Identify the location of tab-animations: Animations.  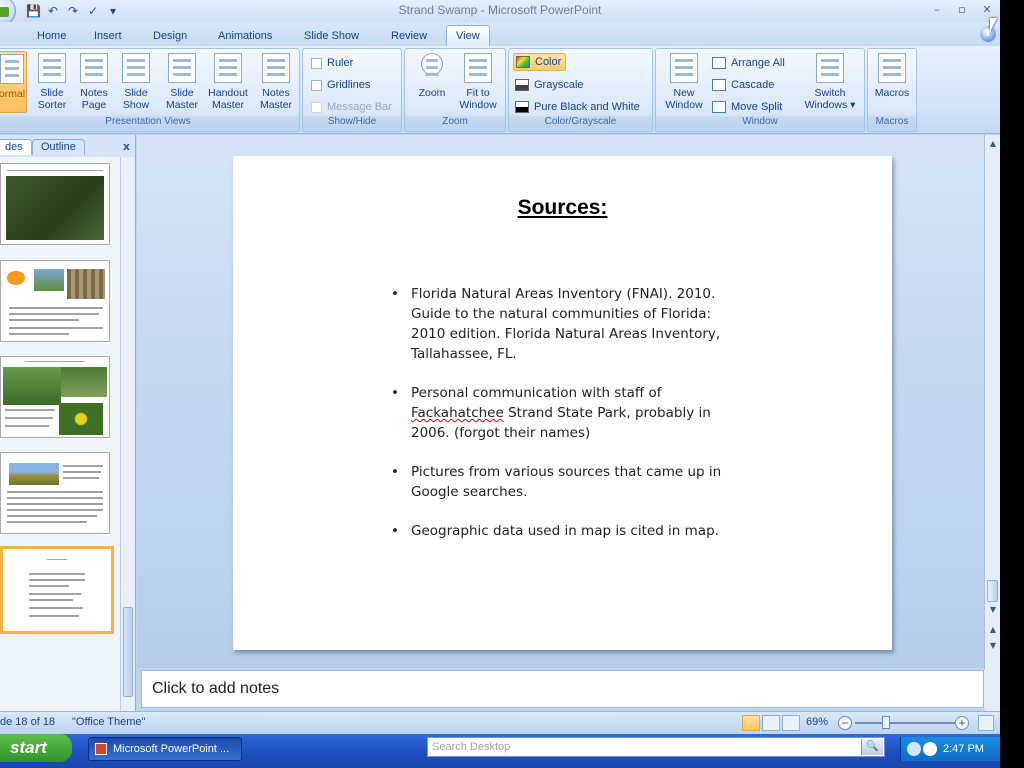
(245, 36).